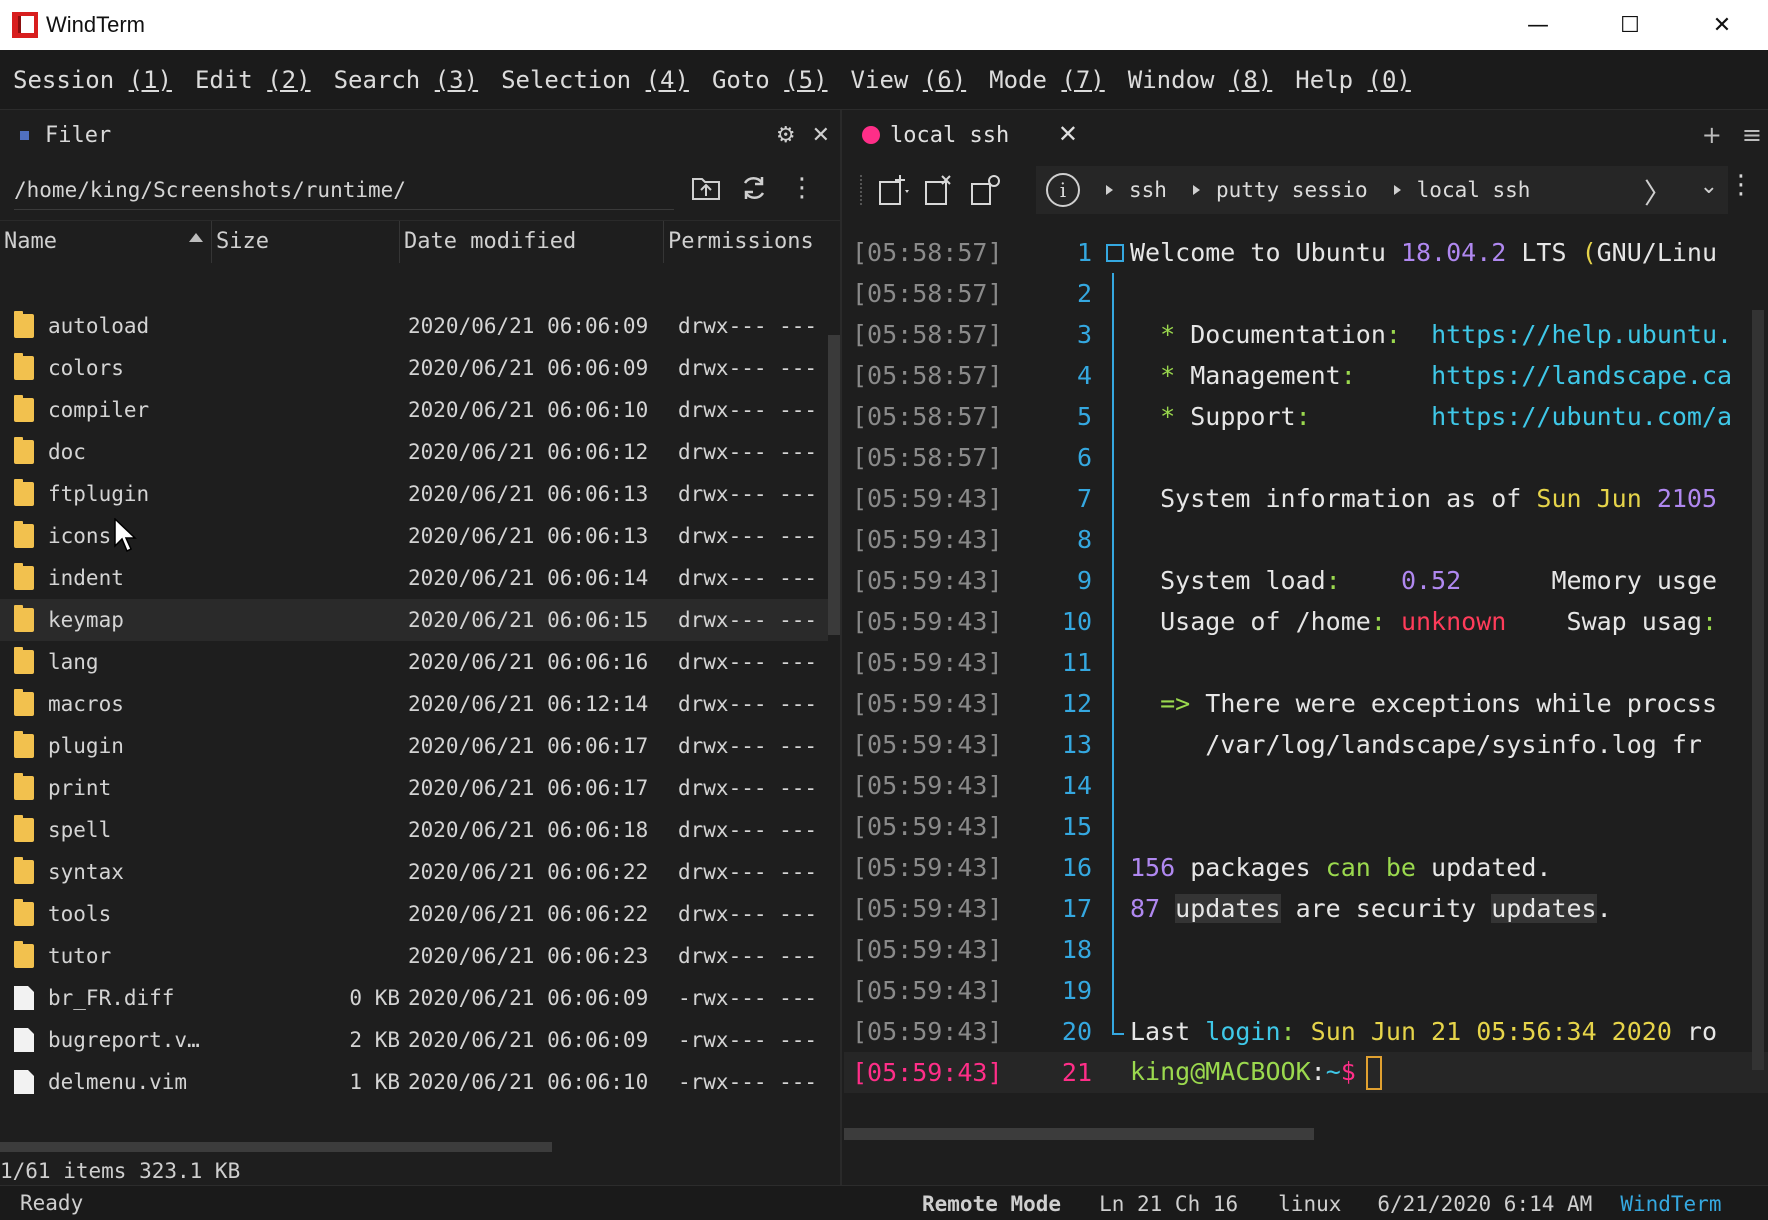 The width and height of the screenshot is (1768, 1220). I want to click on menu-item-mode: Mode (7), so click(1047, 80).